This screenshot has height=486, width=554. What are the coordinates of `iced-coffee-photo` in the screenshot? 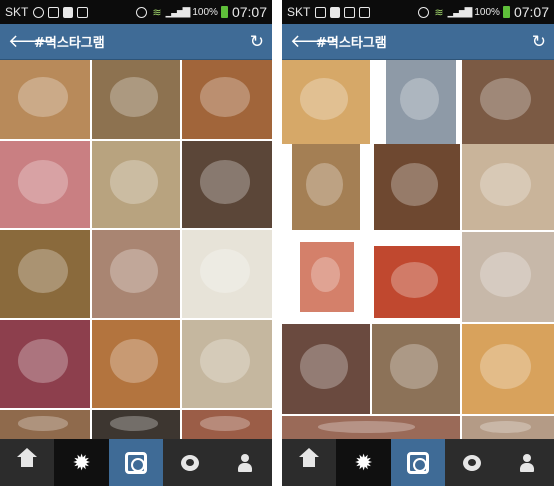 It's located at (326, 369).